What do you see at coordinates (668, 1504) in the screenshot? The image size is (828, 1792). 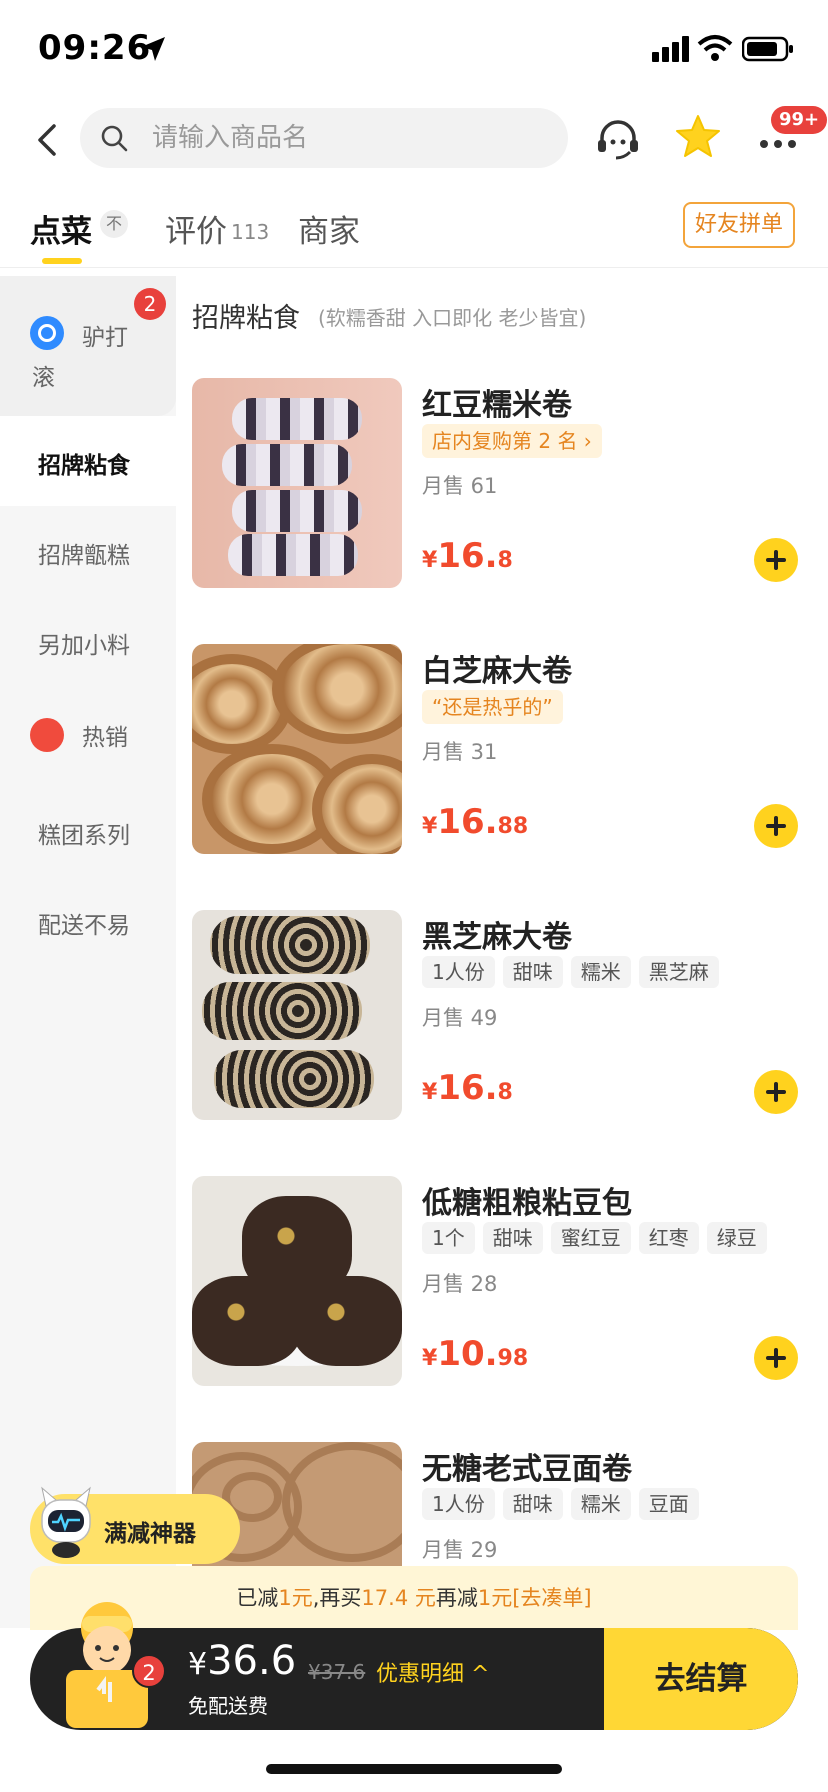 I see `product-tag: 豆面` at bounding box center [668, 1504].